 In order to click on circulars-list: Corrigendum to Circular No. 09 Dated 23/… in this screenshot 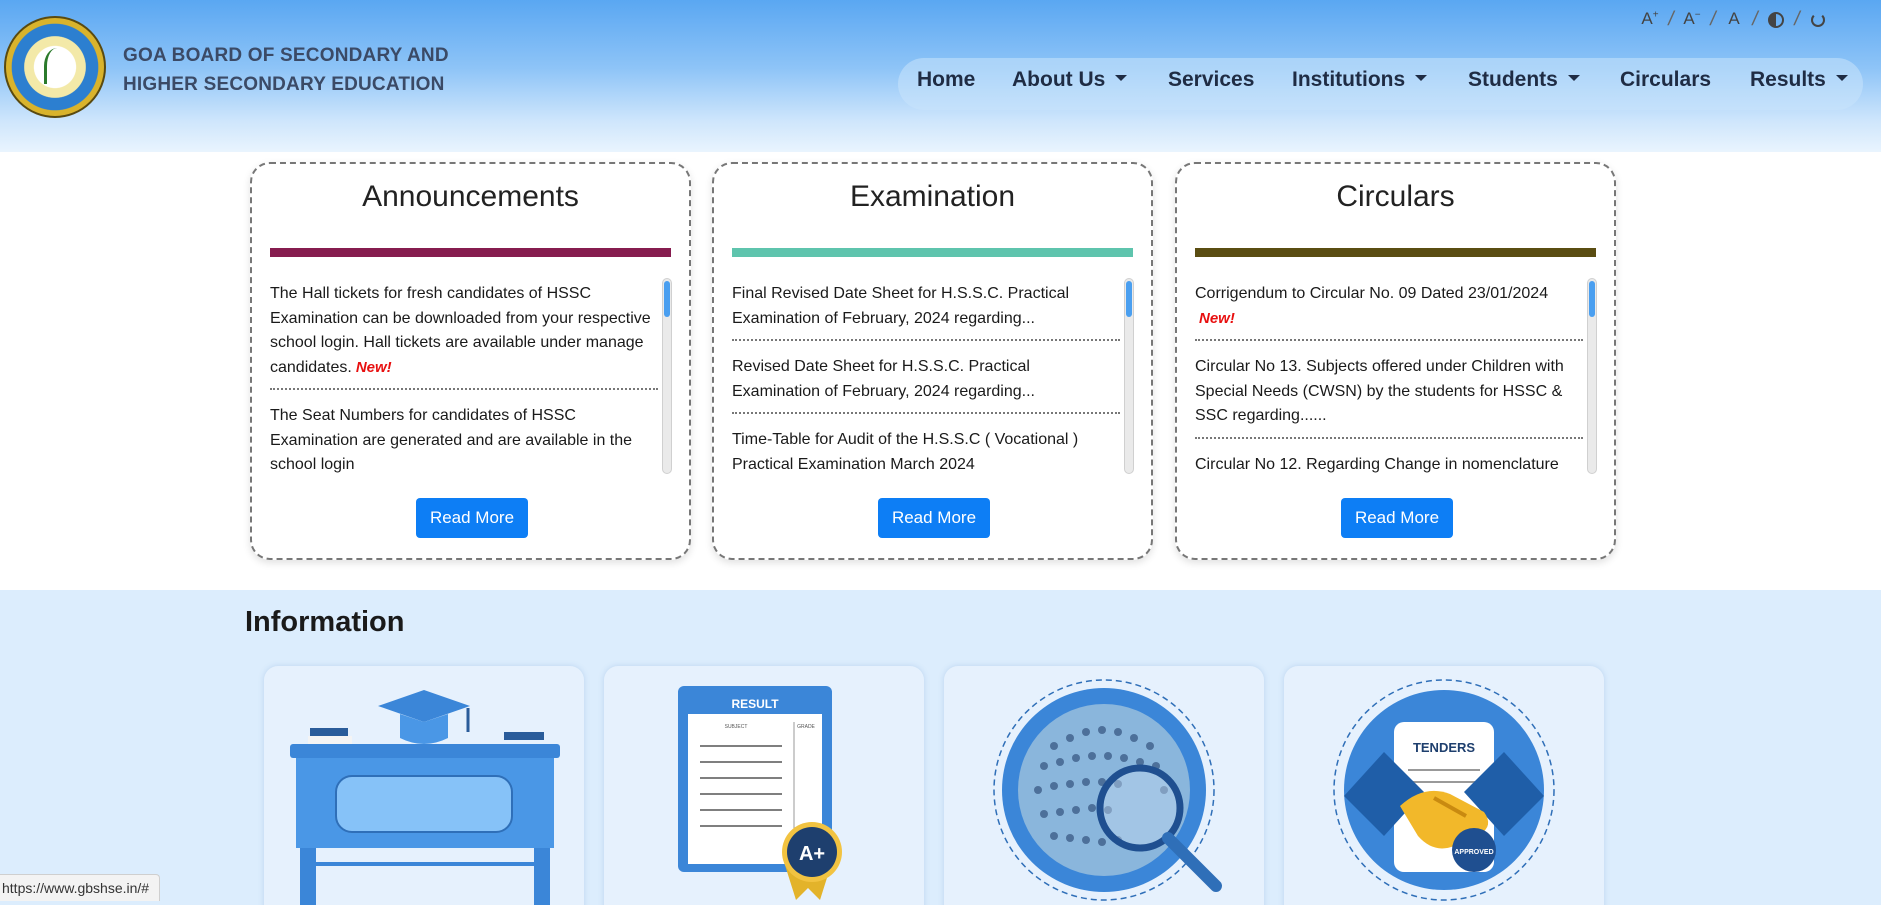, I will do `click(1389, 378)`.